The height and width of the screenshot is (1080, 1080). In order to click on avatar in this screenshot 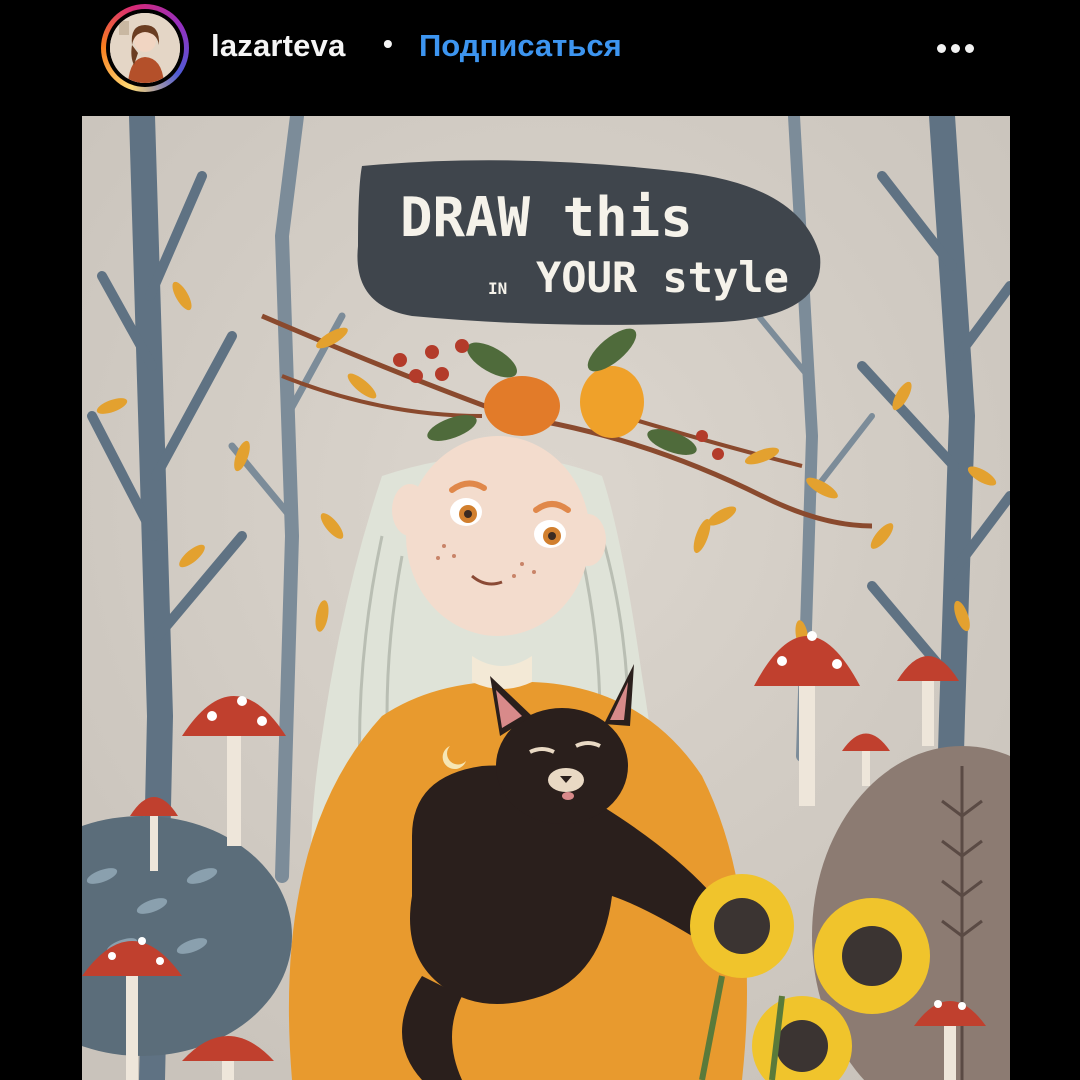, I will do `click(145, 48)`.